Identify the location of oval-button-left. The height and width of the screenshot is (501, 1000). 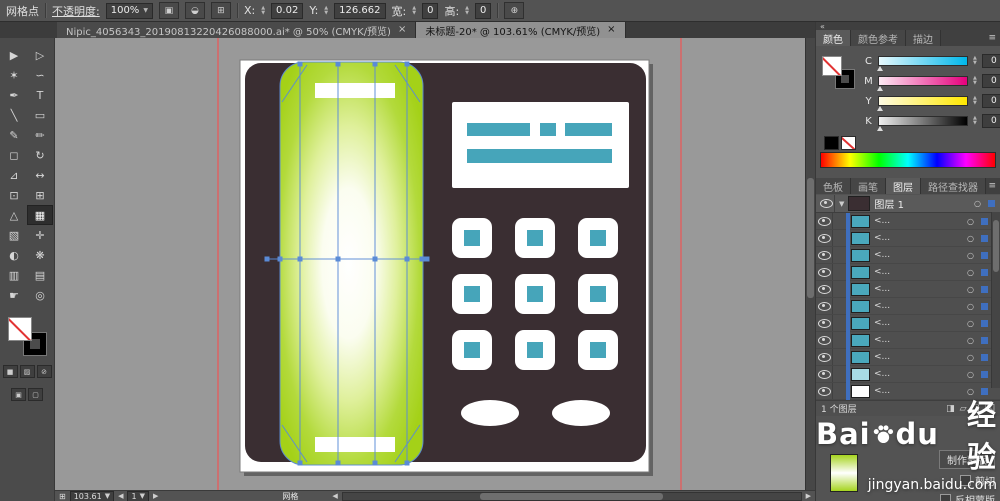
(490, 413).